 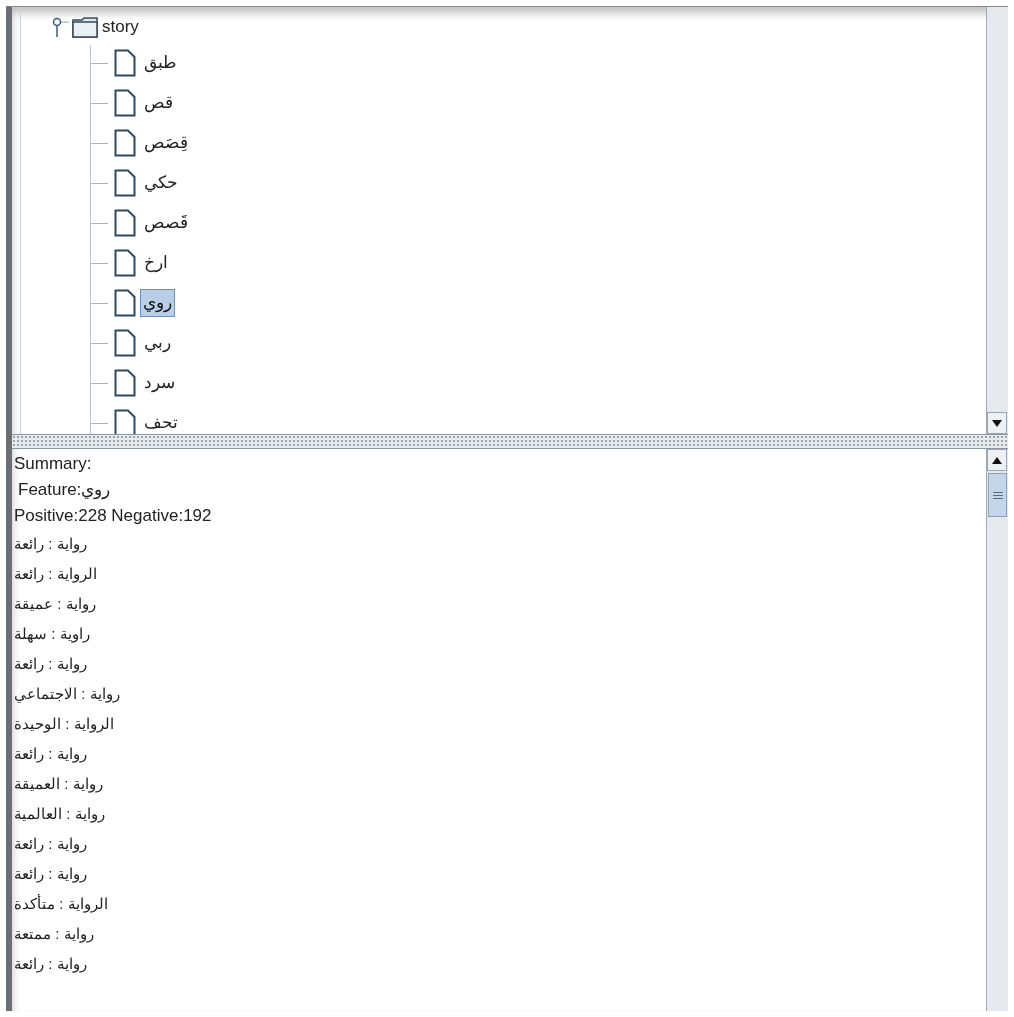 What do you see at coordinates (58, 784) in the screenshot?
I see `result-line: رواية : العميقة` at bounding box center [58, 784].